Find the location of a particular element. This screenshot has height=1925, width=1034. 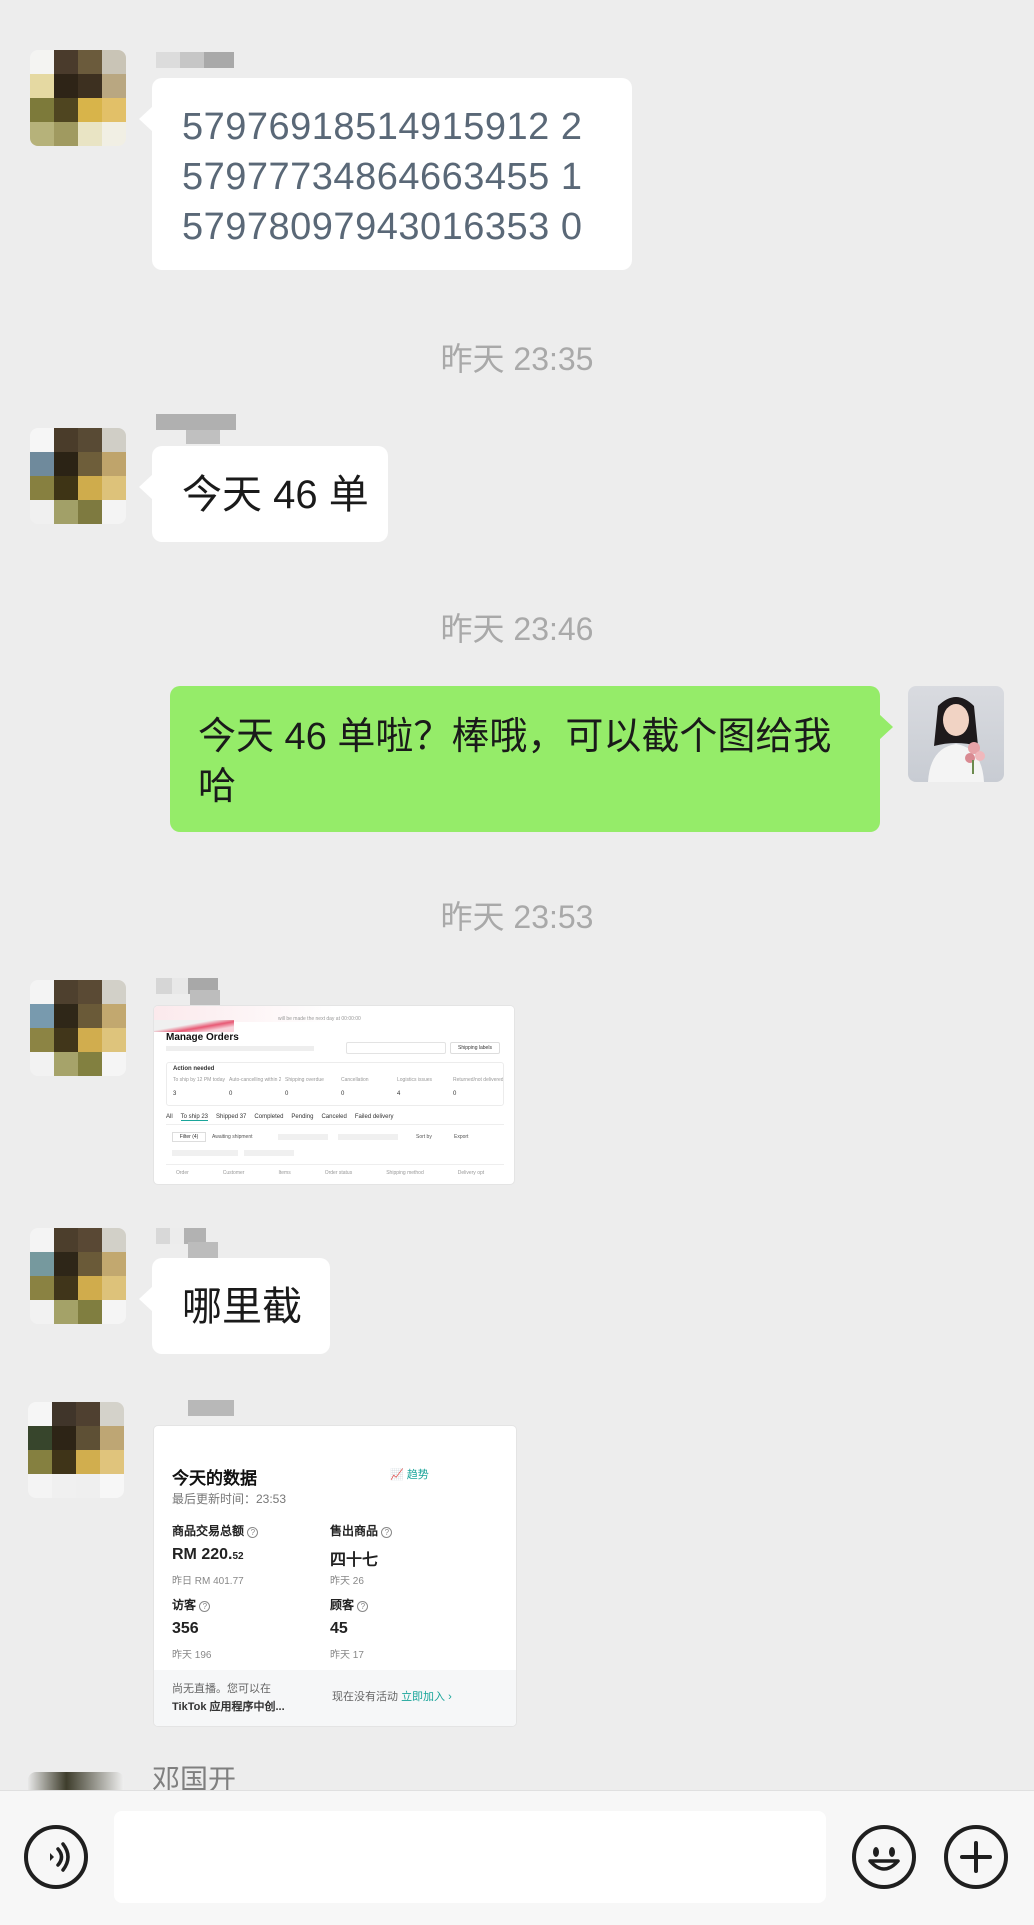

live-banner: 尚无直播。您可以在 TikTok 应用程序中创... 现在没有活动 立即加入 › is located at coordinates (335, 1698).